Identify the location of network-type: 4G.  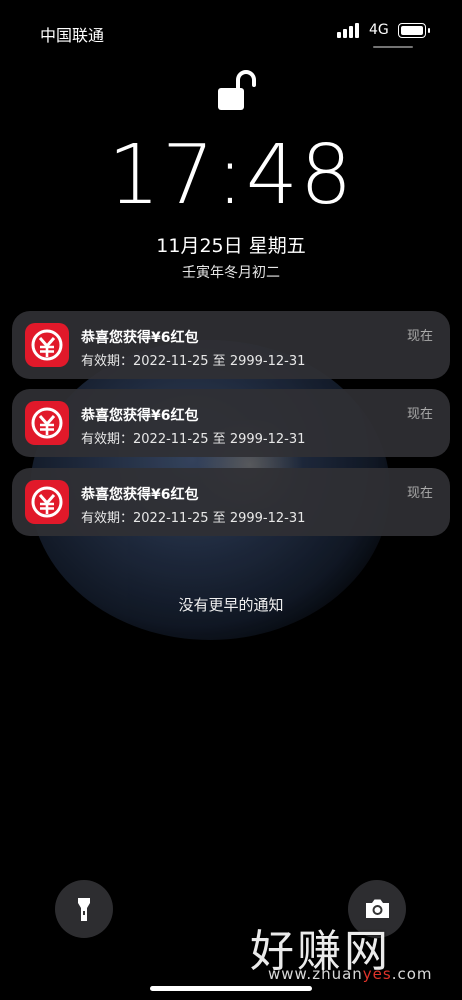
(379, 30).